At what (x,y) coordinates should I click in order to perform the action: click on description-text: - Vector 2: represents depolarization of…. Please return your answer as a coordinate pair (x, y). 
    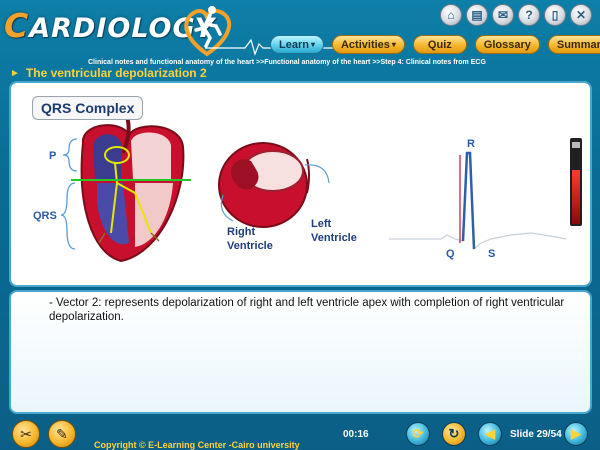
    Looking at the image, I should click on (307, 310).